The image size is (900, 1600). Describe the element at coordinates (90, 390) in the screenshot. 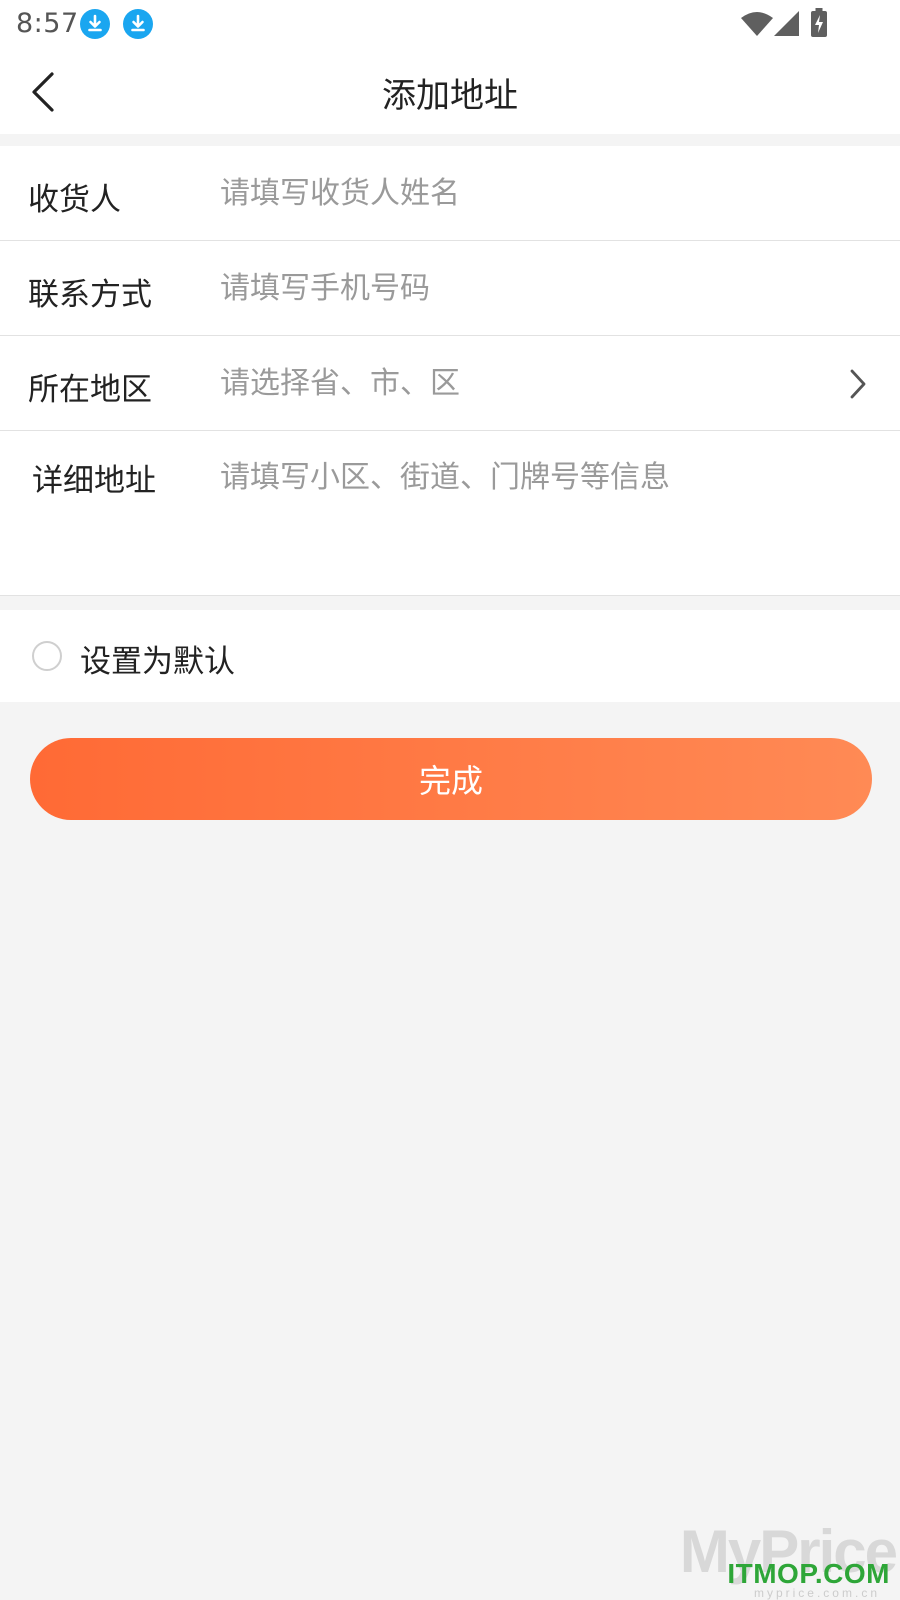

I see `region-label: 所在地区` at that location.